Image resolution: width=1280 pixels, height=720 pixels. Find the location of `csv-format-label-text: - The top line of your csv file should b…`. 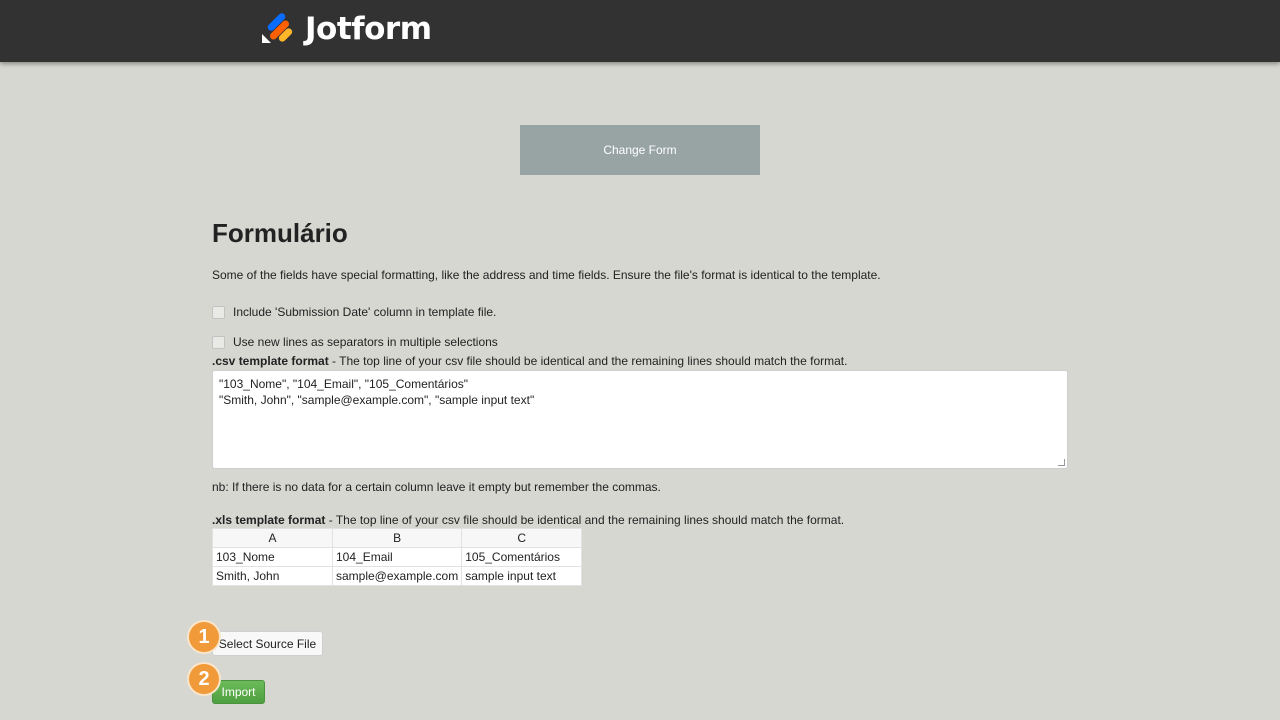

csv-format-label-text: - The top line of your csv file should b… is located at coordinates (588, 361).